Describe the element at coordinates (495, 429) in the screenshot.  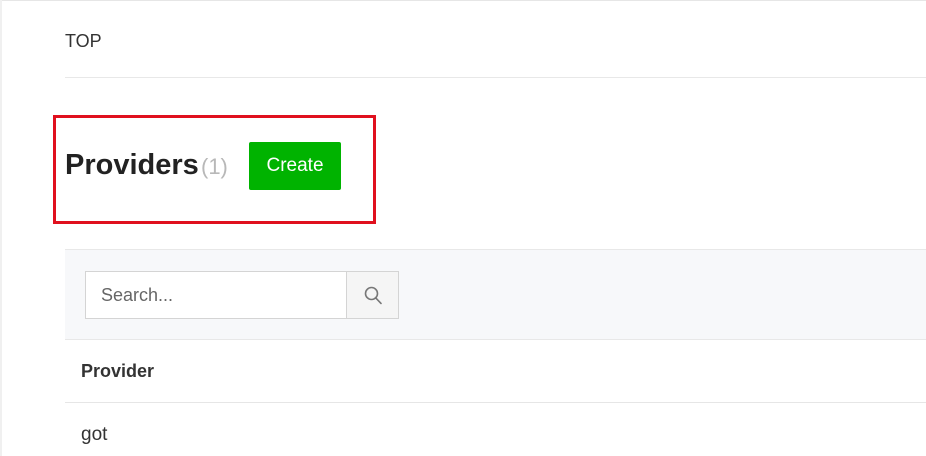
I see `table-row: got` at that location.